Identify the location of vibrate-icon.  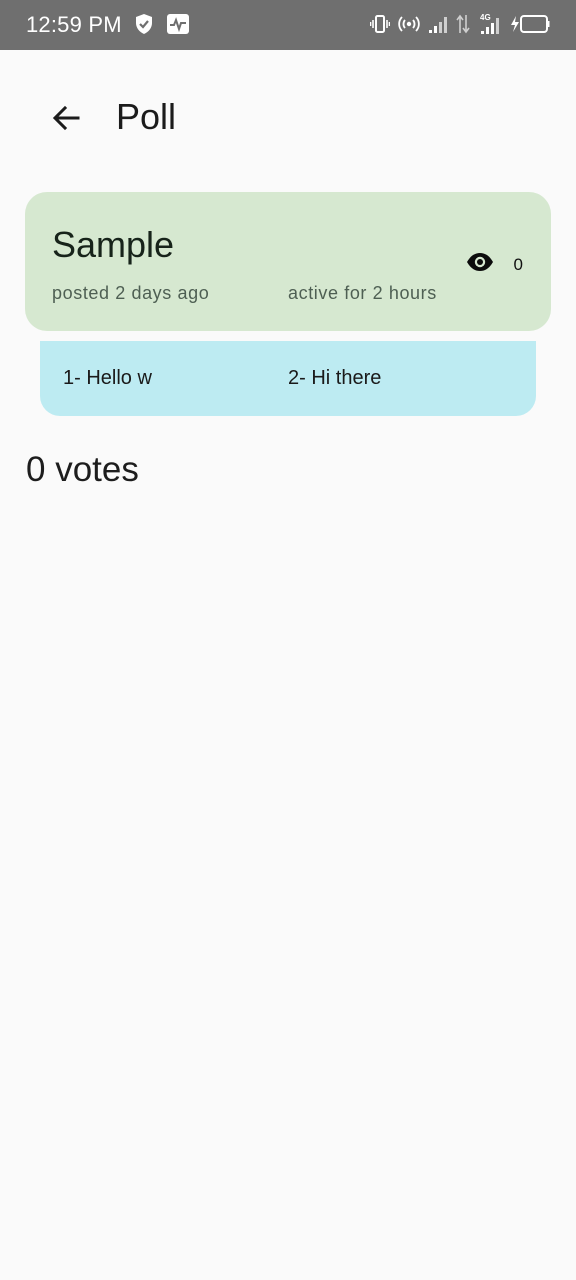
(380, 24).